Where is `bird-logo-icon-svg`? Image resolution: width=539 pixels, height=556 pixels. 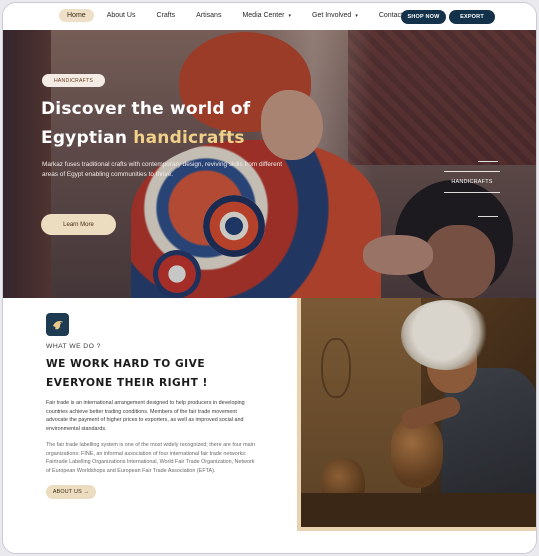 bird-logo-icon-svg is located at coordinates (57, 324).